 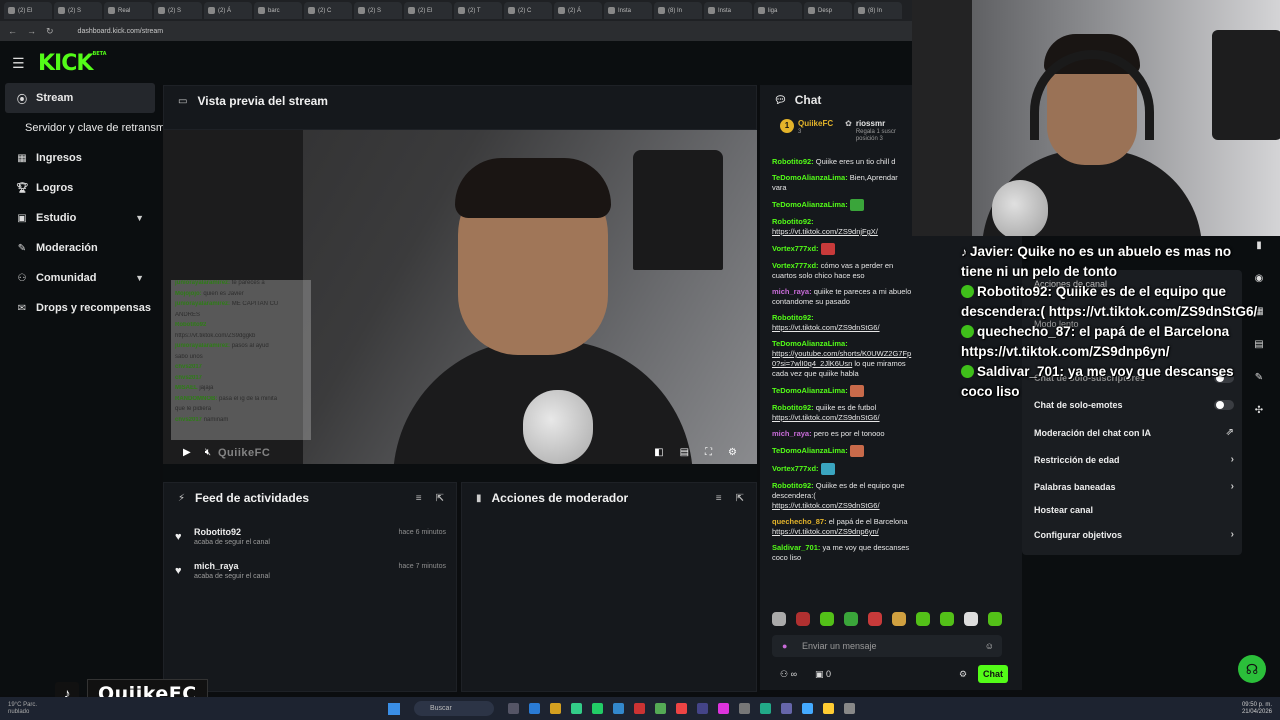 I want to click on sidebar-item-server-key: Servidor y clave de retransm, so click(x=82, y=128).